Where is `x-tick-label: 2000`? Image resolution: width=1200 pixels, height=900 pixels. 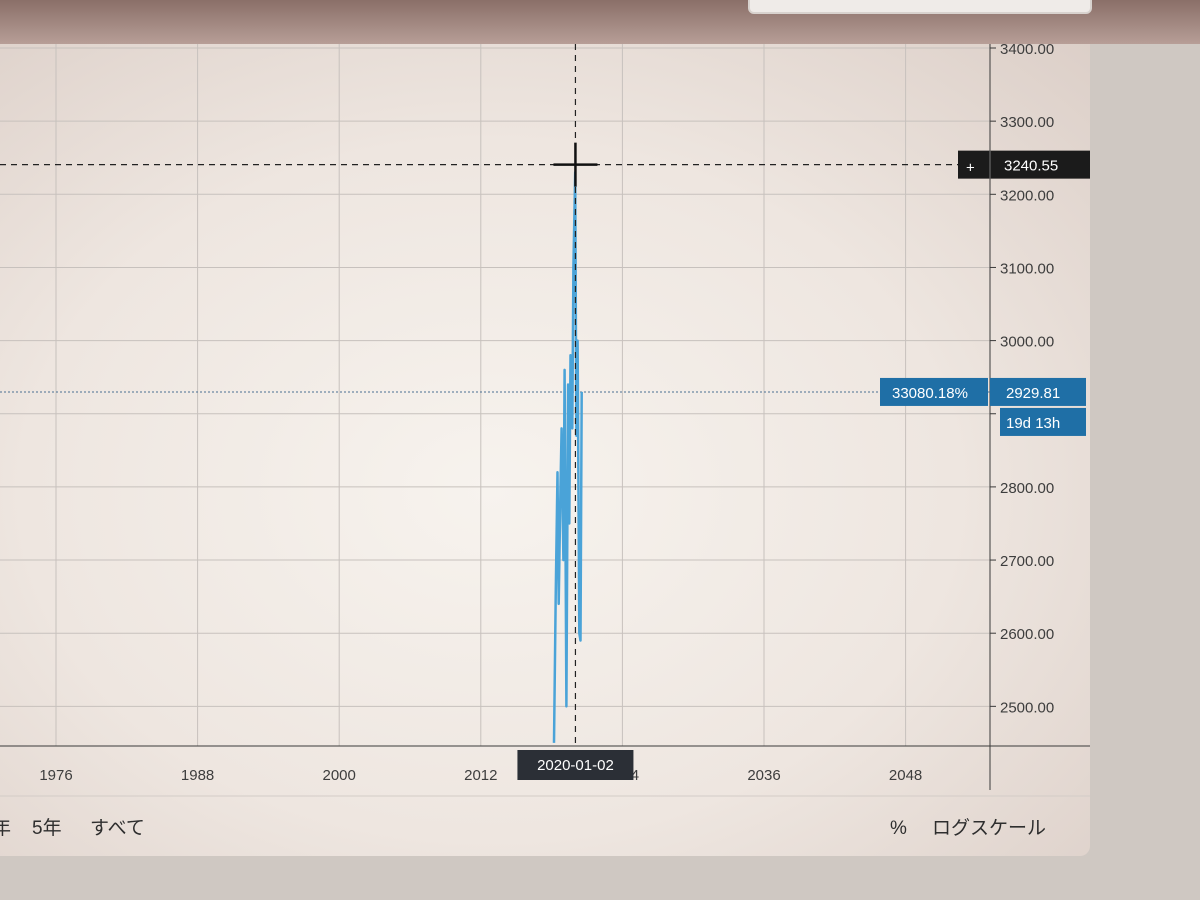 x-tick-label: 2000 is located at coordinates (339, 775).